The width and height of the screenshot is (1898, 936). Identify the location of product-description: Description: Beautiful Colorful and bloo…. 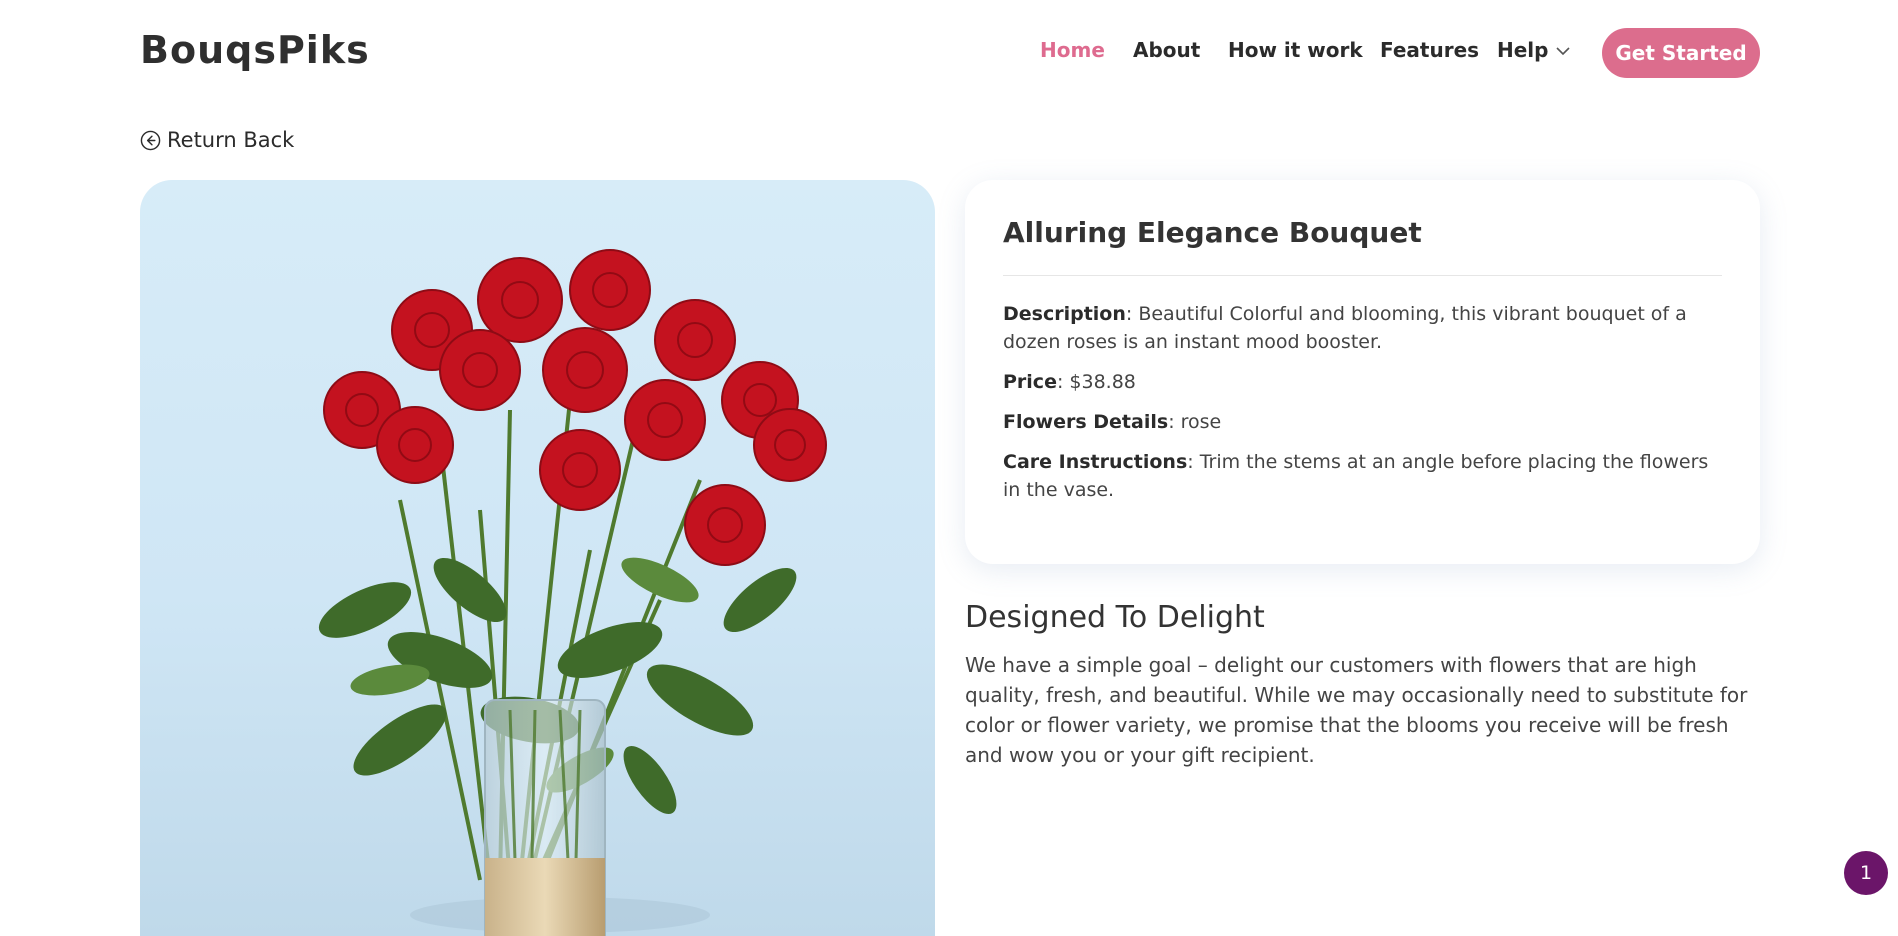
(1362, 328).